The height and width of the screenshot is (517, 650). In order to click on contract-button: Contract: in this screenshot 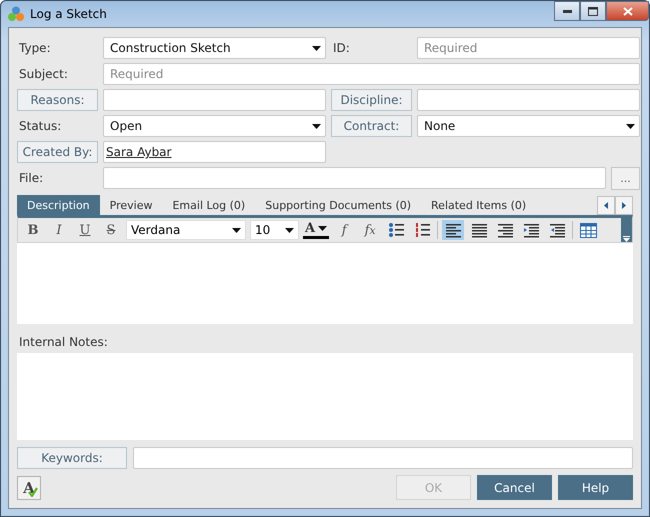, I will do `click(371, 126)`.